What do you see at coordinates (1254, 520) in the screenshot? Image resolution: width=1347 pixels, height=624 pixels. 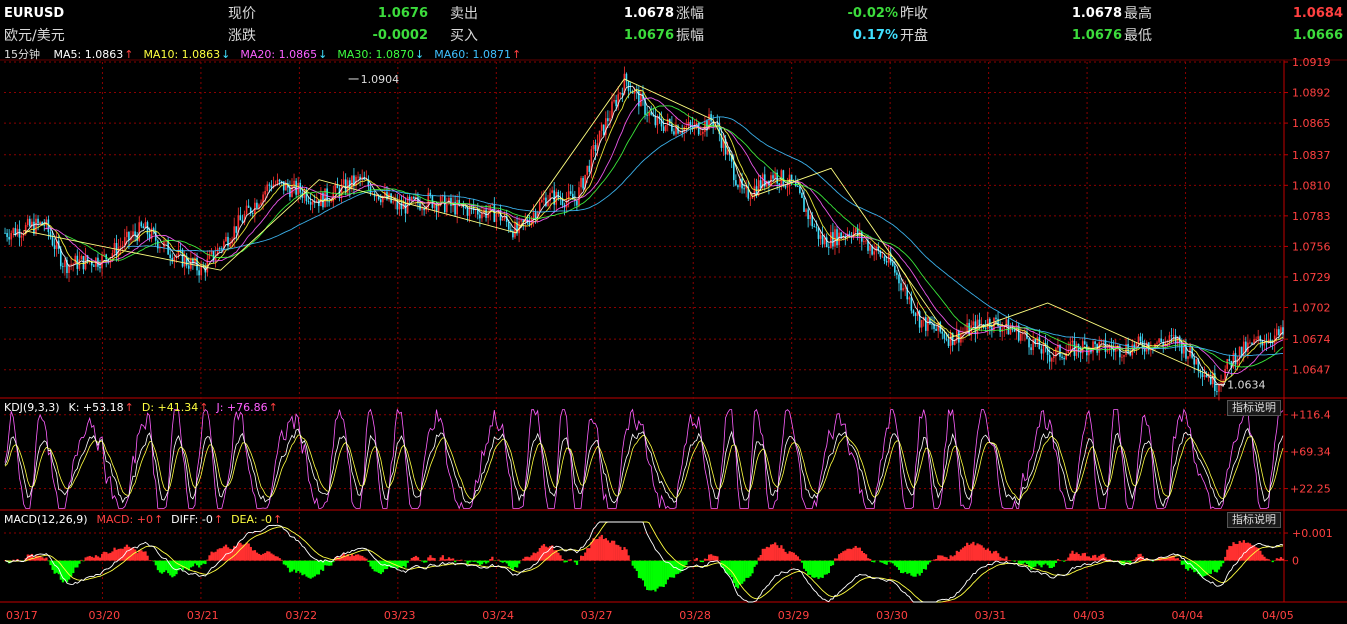 I see `macd-help-button: 指标说明` at bounding box center [1254, 520].